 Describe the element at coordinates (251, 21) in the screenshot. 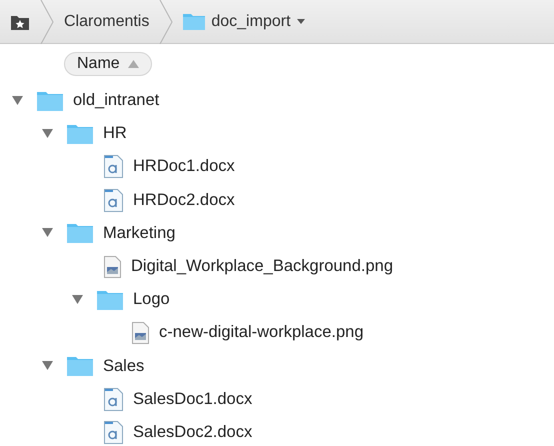

I see `path-item: doc_import` at that location.